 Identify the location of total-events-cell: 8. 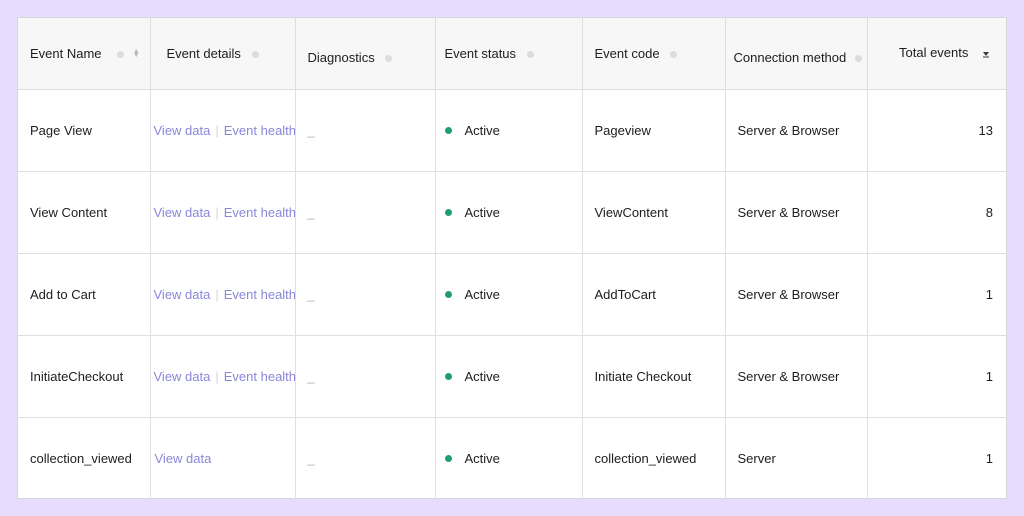
(936, 212).